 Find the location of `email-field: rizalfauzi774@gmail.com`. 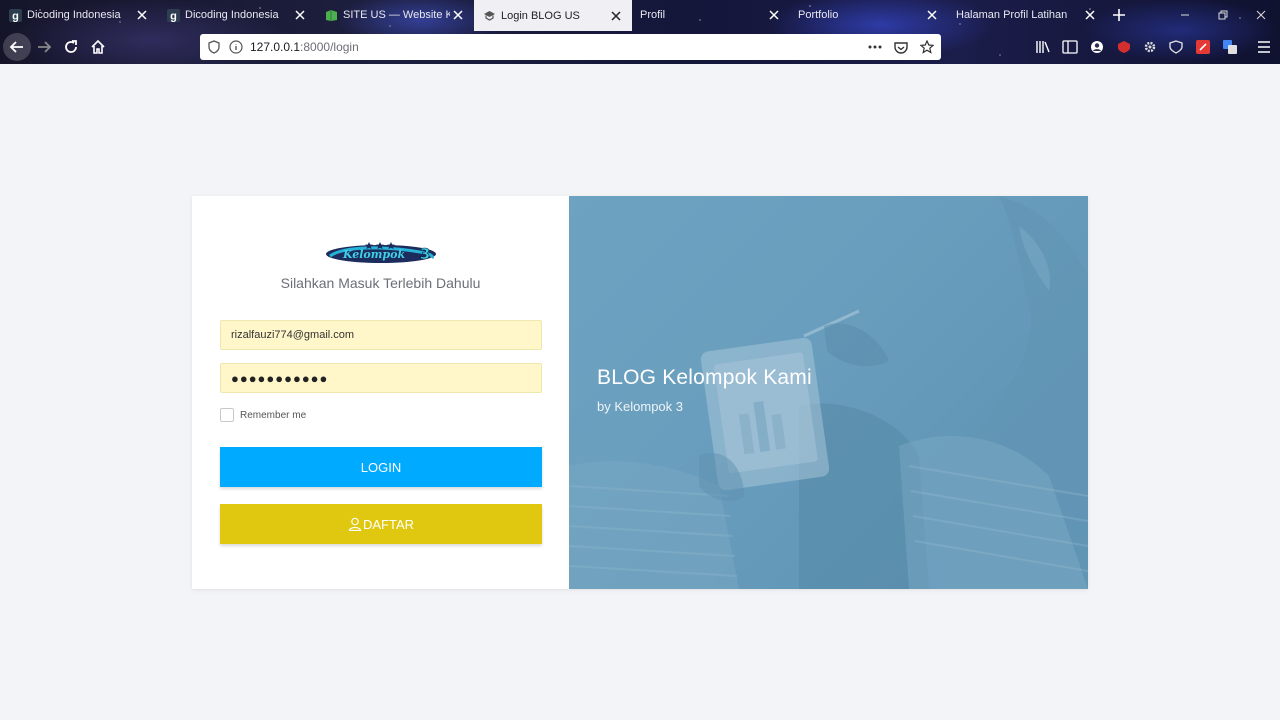

email-field: rizalfauzi774@gmail.com is located at coordinates (381, 335).